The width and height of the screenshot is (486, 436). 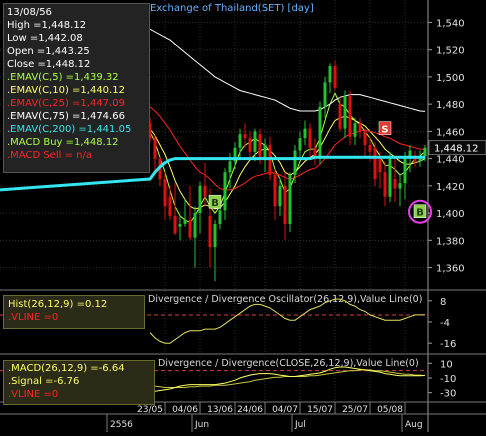 What do you see at coordinates (300, 425) in the screenshot?
I see `month-label: Jul` at bounding box center [300, 425].